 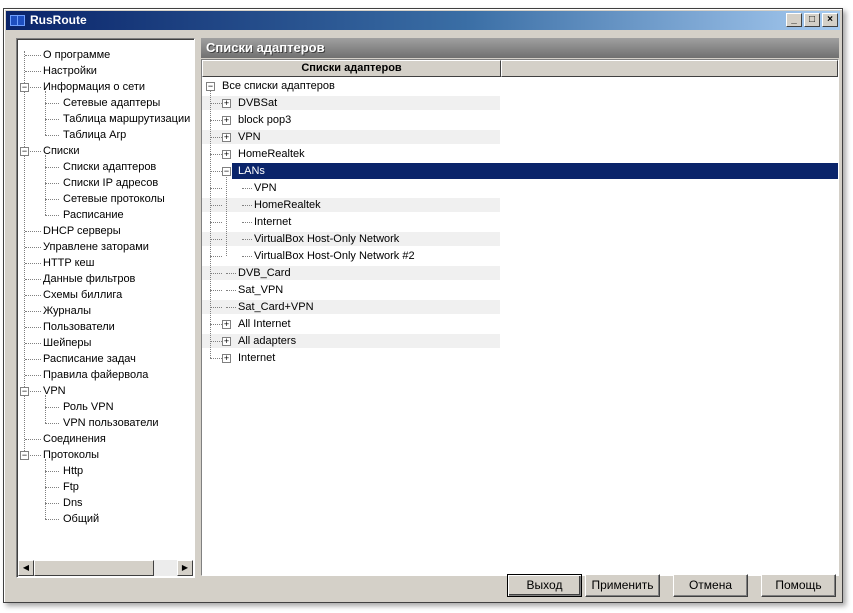 What do you see at coordinates (830, 20) in the screenshot?
I see `close-button: ×` at bounding box center [830, 20].